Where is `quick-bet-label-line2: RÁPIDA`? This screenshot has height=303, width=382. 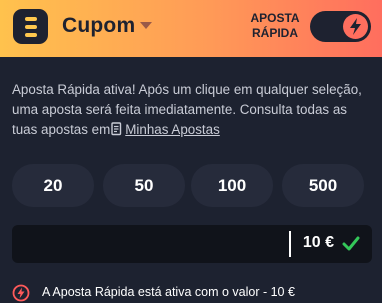
quick-bet-label-line2: RÁPIDA is located at coordinates (274, 33).